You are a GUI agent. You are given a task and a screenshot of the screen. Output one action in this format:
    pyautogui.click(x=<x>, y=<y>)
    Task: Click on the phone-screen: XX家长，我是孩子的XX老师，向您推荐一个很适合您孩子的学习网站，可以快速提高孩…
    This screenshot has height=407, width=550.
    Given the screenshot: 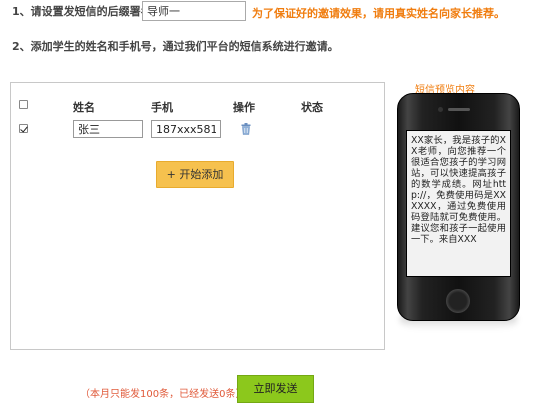 What is the action you would take?
    pyautogui.click(x=458, y=203)
    